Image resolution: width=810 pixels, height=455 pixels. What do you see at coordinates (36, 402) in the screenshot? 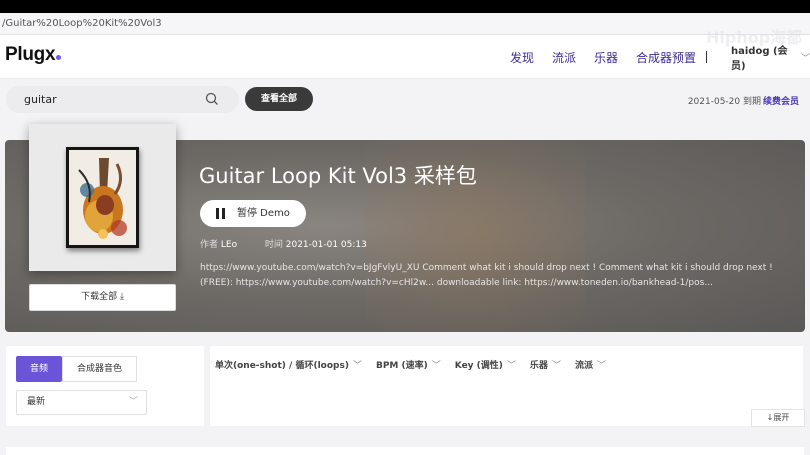
I see `sort-selected-value: 最新` at bounding box center [36, 402].